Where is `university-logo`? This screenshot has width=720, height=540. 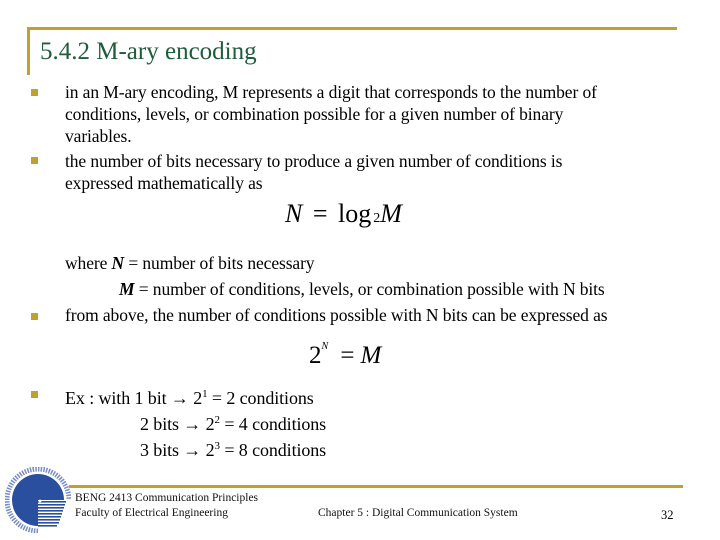 university-logo is located at coordinates (38, 500).